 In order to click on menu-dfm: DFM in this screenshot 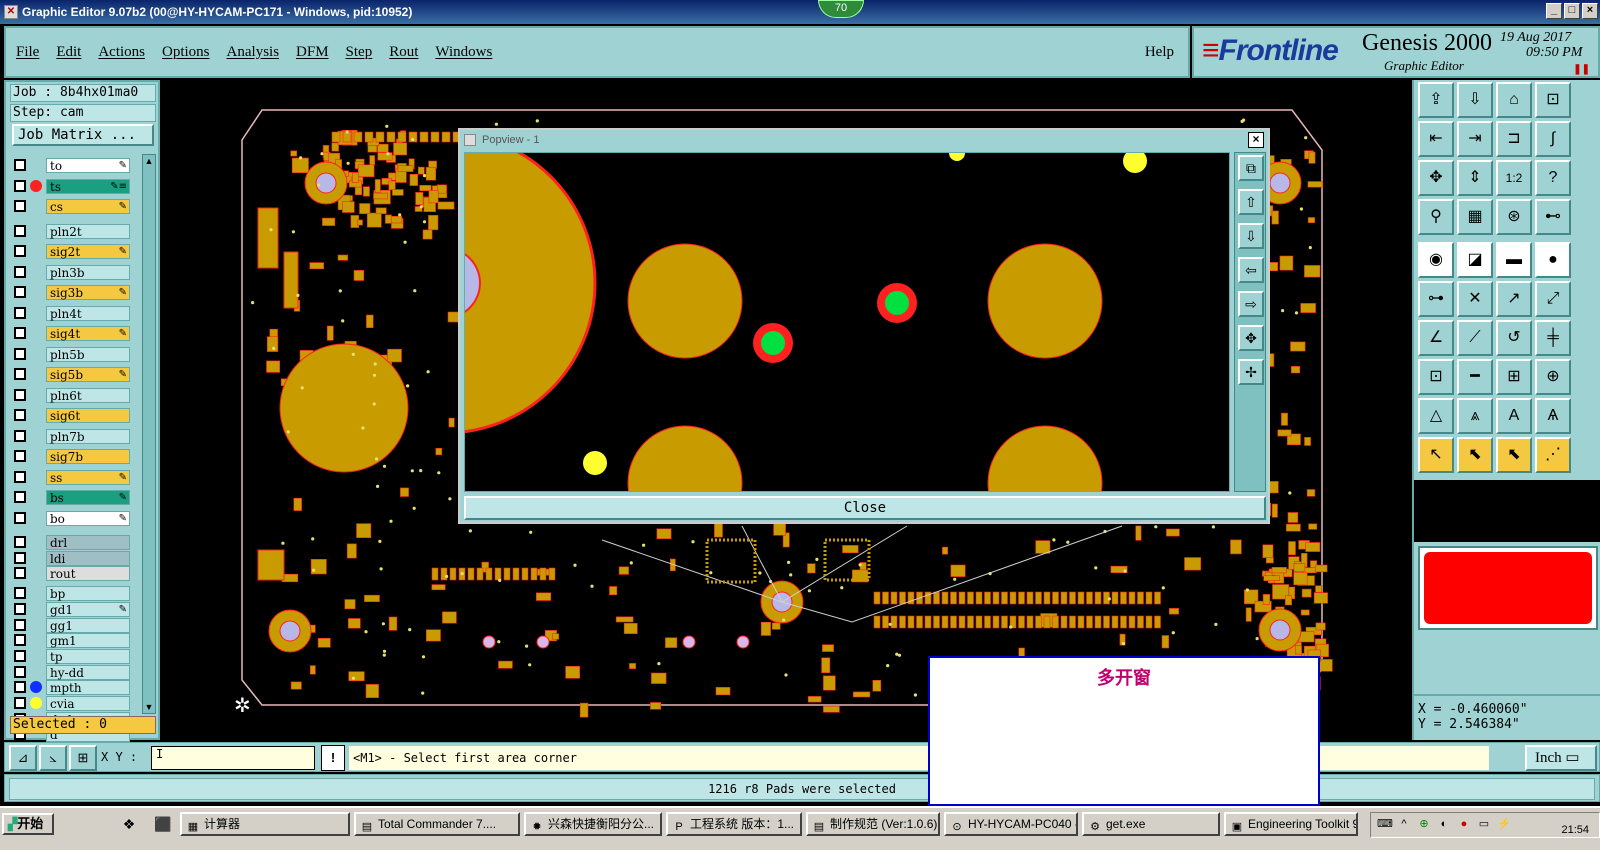, I will do `click(312, 52)`.